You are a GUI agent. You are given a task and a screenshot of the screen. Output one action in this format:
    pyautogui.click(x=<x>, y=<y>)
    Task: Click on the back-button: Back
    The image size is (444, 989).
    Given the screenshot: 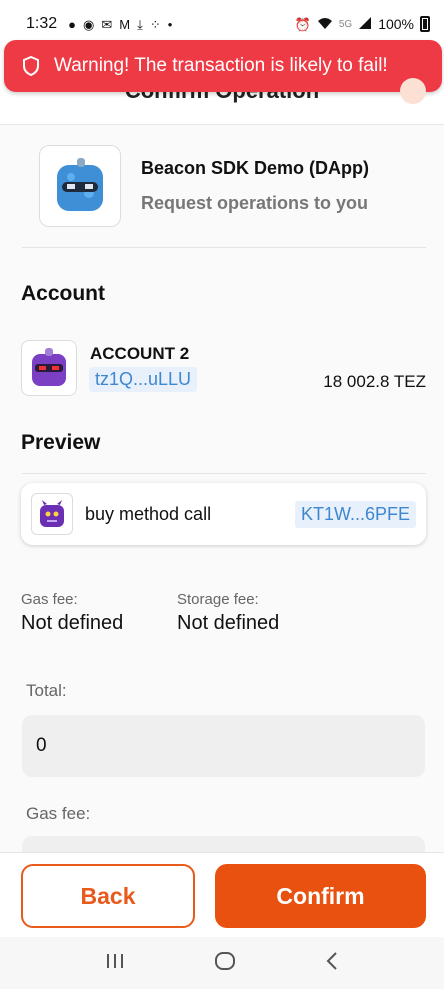 What is the action you would take?
    pyautogui.click(x=108, y=896)
    